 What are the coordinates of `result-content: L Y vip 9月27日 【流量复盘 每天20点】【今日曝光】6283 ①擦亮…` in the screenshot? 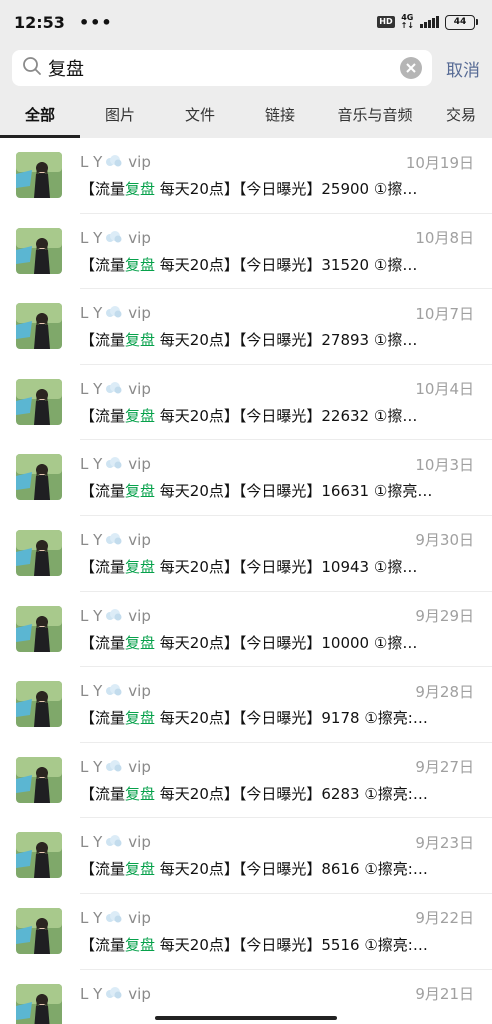 It's located at (286, 780).